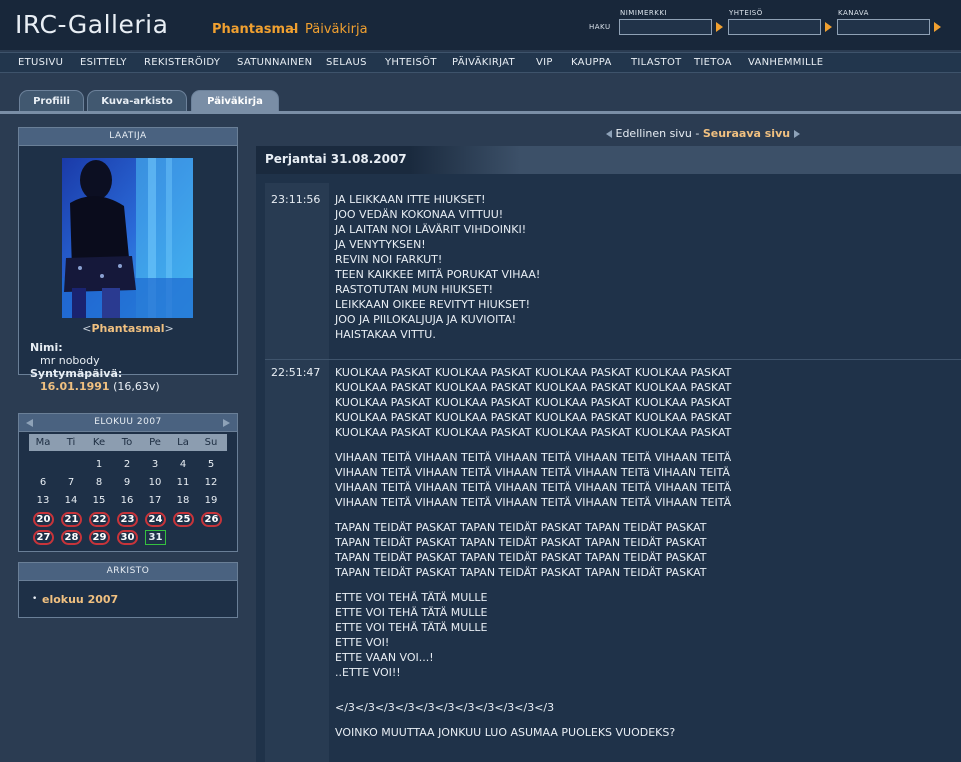 This screenshot has width=961, height=762. What do you see at coordinates (411, 62) in the screenshot?
I see `nav-yhteisot: YHTEISÖT` at bounding box center [411, 62].